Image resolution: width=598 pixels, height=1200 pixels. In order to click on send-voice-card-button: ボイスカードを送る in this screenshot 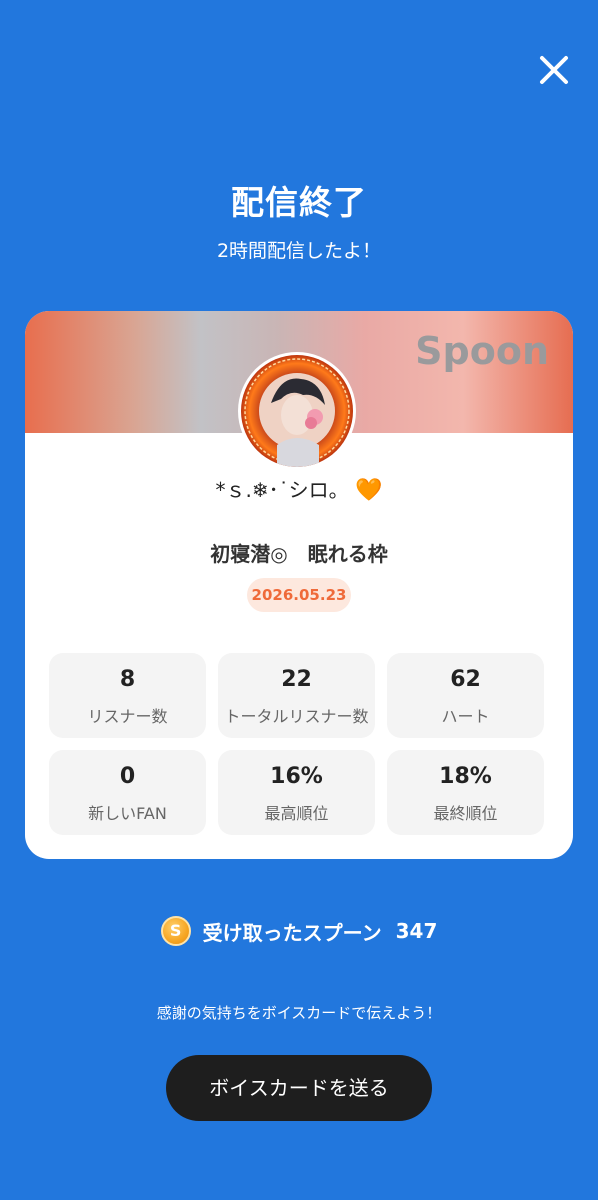, I will do `click(299, 1088)`.